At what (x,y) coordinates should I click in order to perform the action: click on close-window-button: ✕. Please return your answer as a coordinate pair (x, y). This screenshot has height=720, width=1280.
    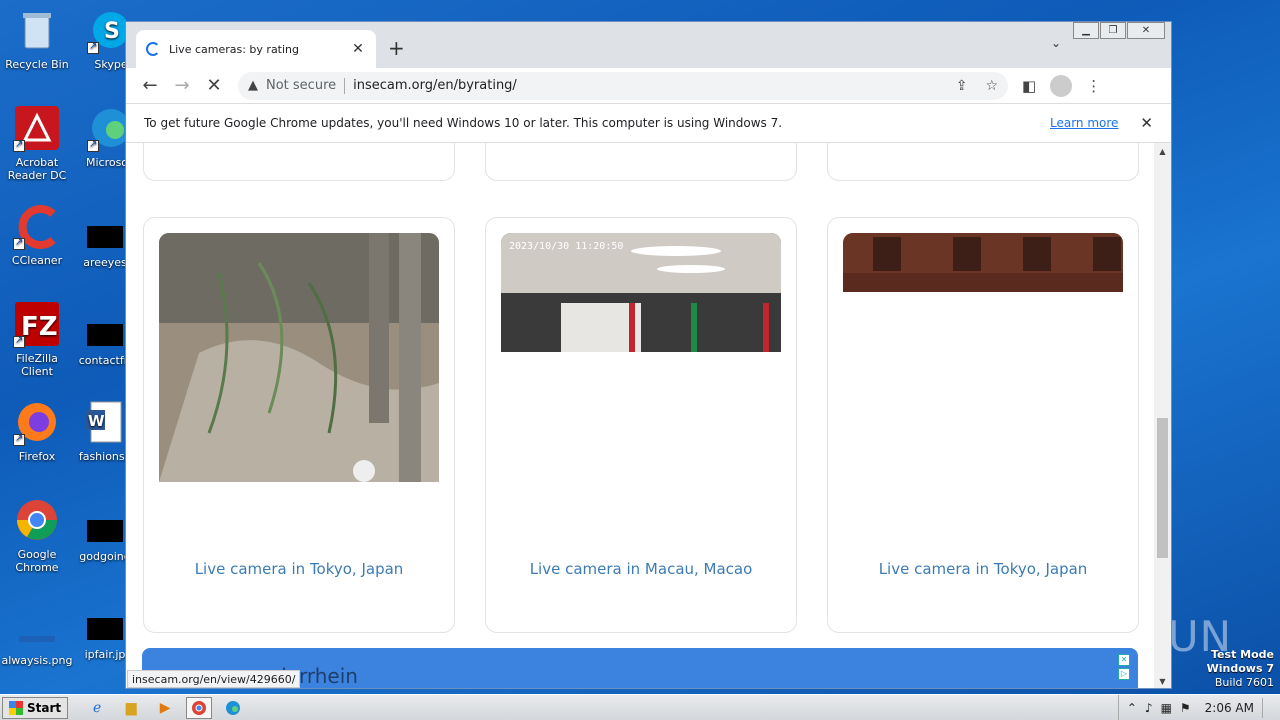
    Looking at the image, I should click on (1146, 30).